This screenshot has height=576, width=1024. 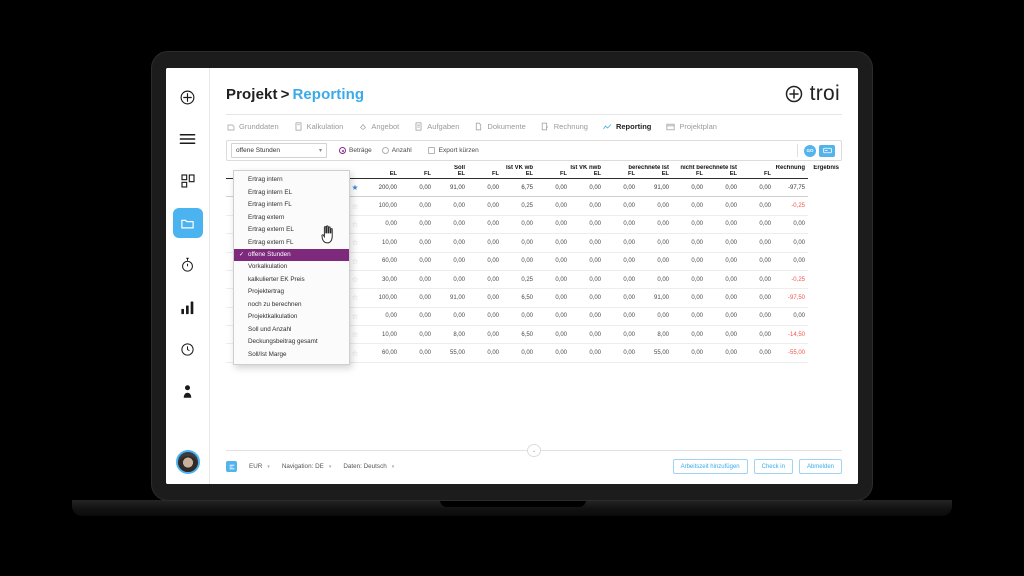 What do you see at coordinates (188, 307) in the screenshot?
I see `rail-item-reports` at bounding box center [188, 307].